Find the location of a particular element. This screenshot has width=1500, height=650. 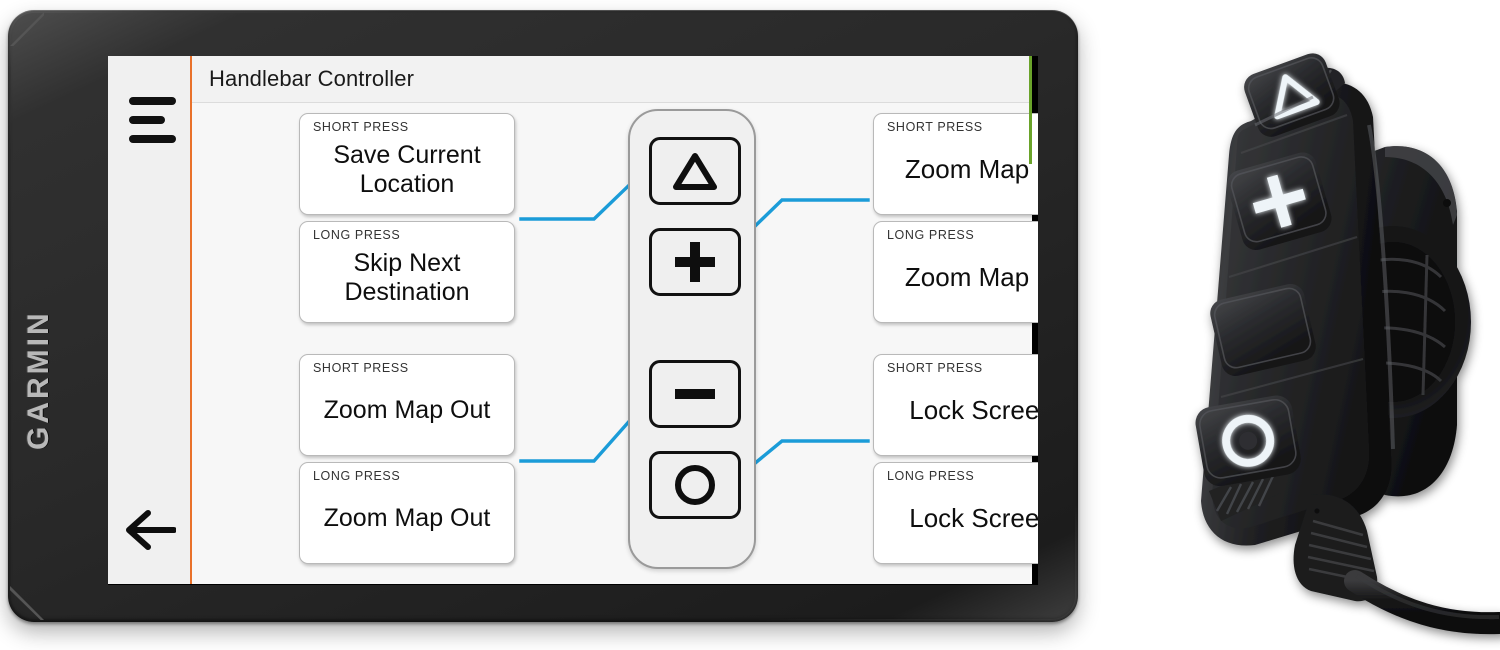

controller-button-minus is located at coordinates (695, 394).